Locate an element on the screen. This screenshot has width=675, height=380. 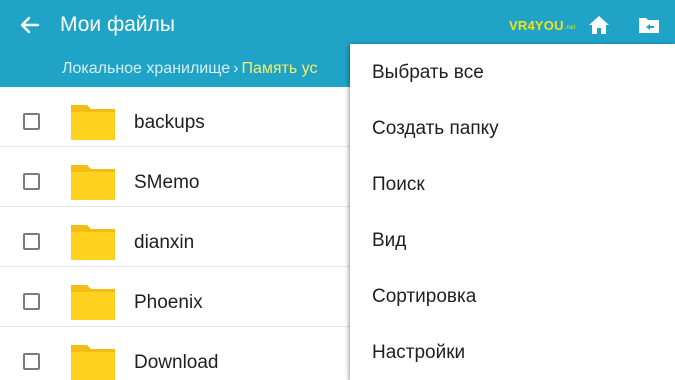
menu-item-select-all: Выбрать все is located at coordinates (512, 72).